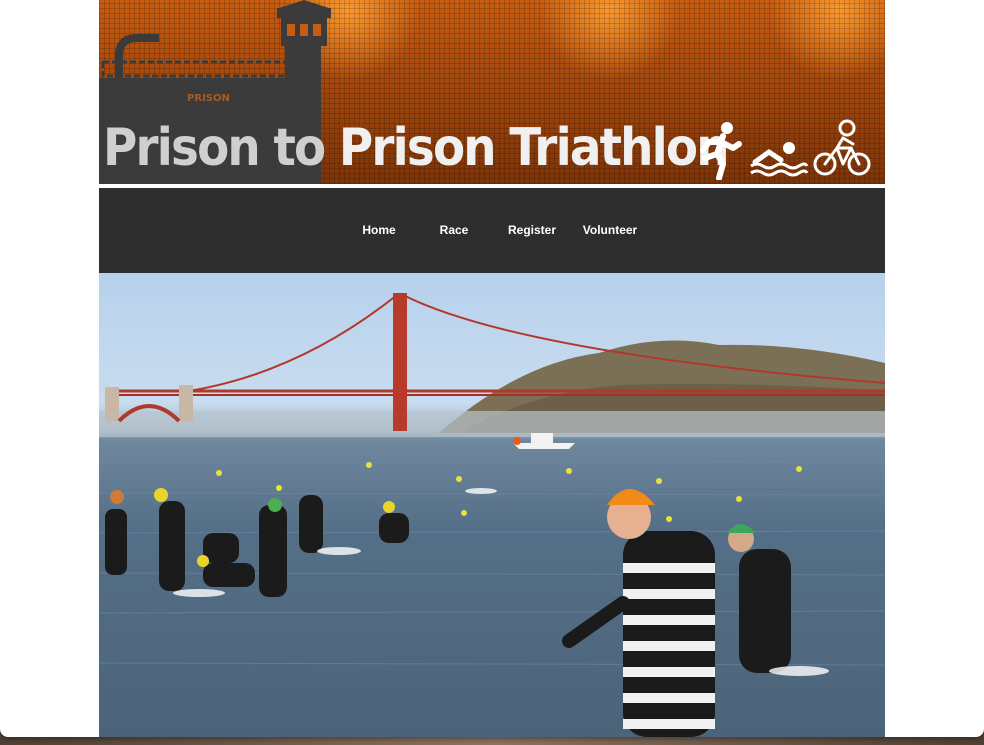 This screenshot has width=984, height=745. What do you see at coordinates (379, 230) in the screenshot?
I see `nav-home: Home` at bounding box center [379, 230].